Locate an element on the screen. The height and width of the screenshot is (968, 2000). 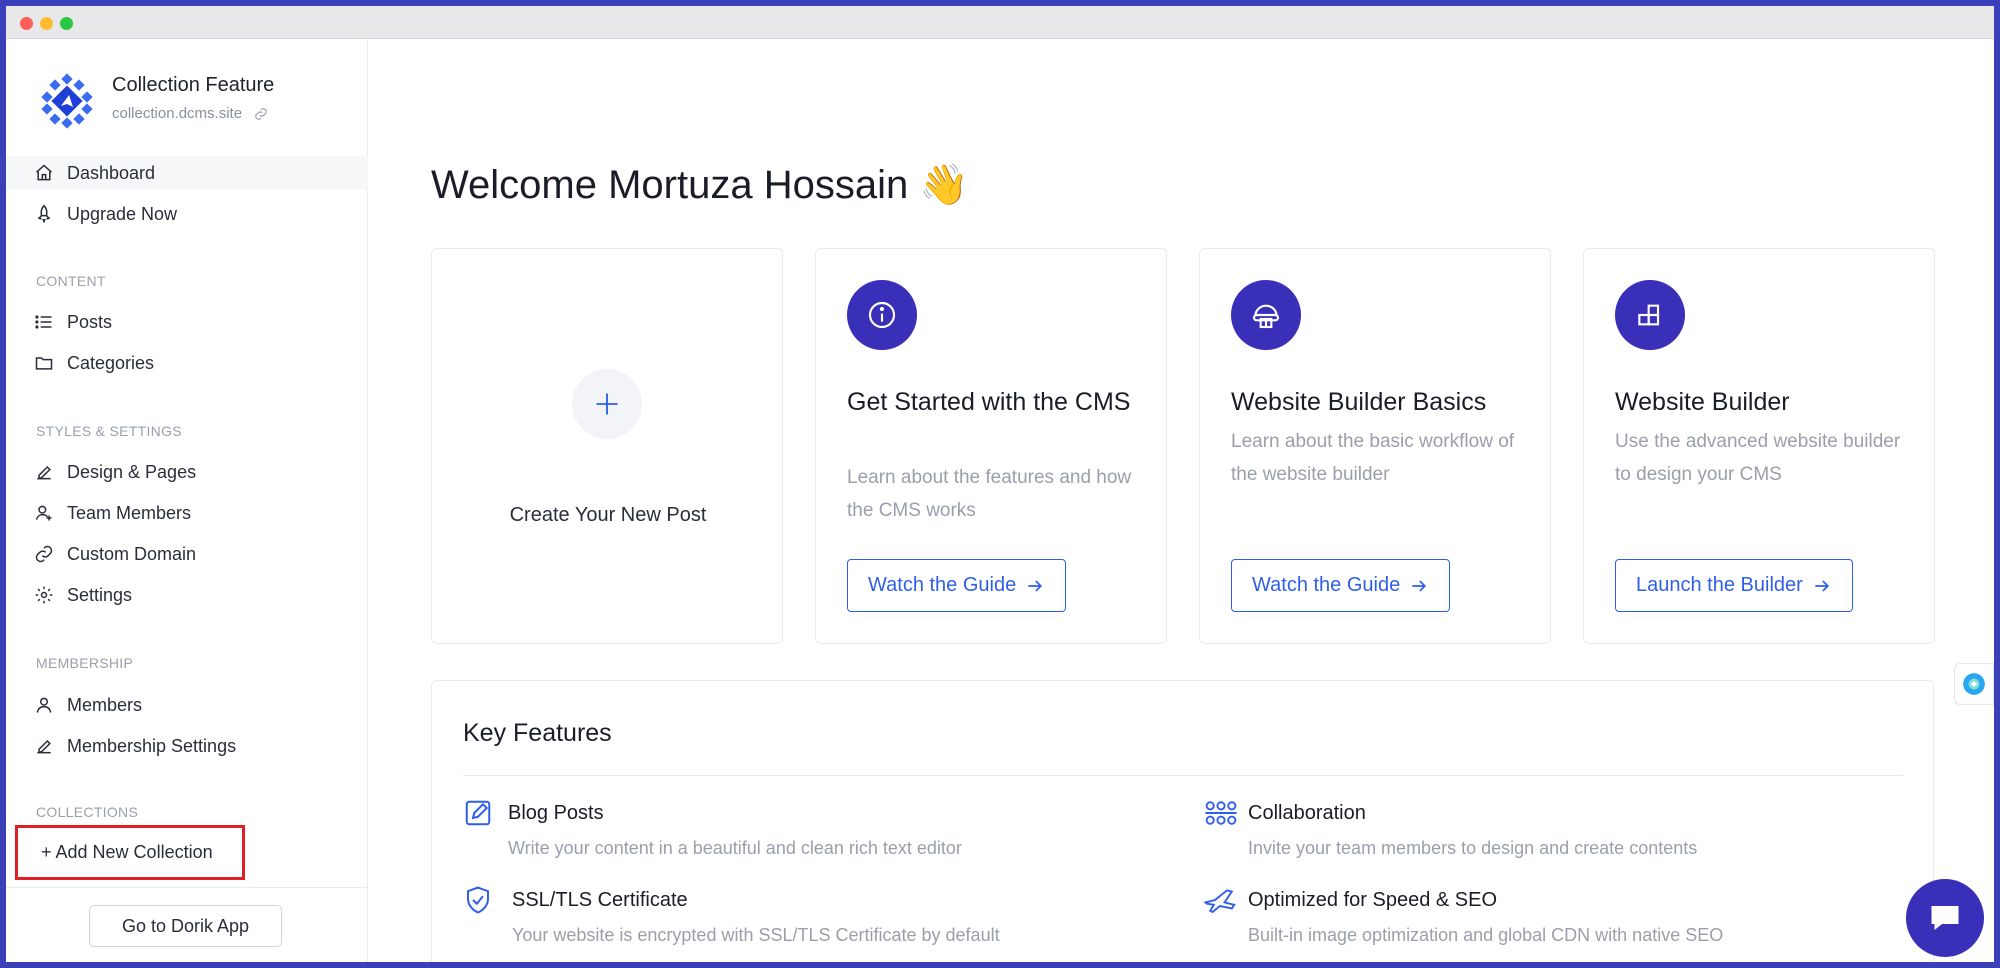
sidebar-item-design: Design & Pages is located at coordinates (187, 472).